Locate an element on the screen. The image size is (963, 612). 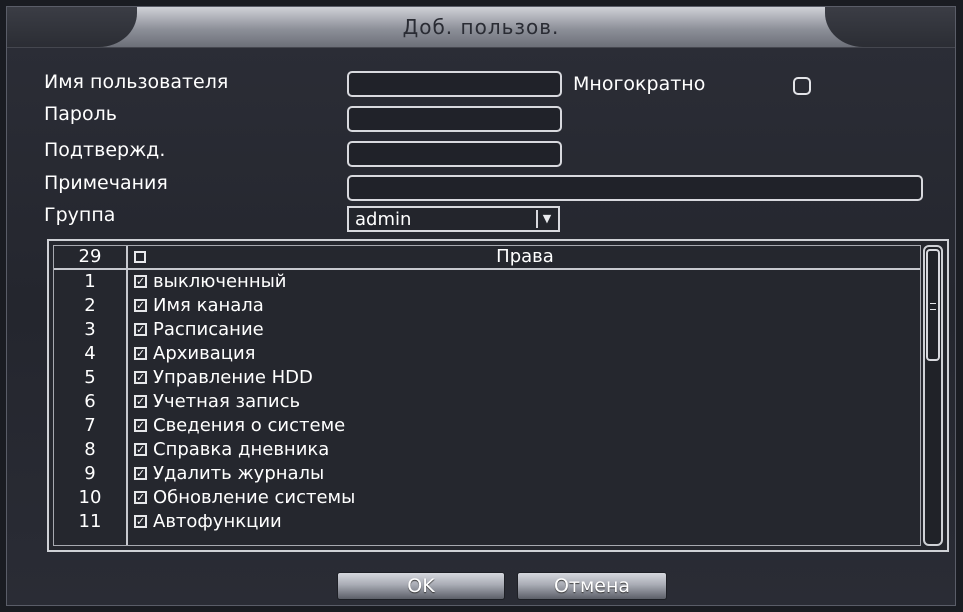
password-label: Пароль is located at coordinates (80, 114).